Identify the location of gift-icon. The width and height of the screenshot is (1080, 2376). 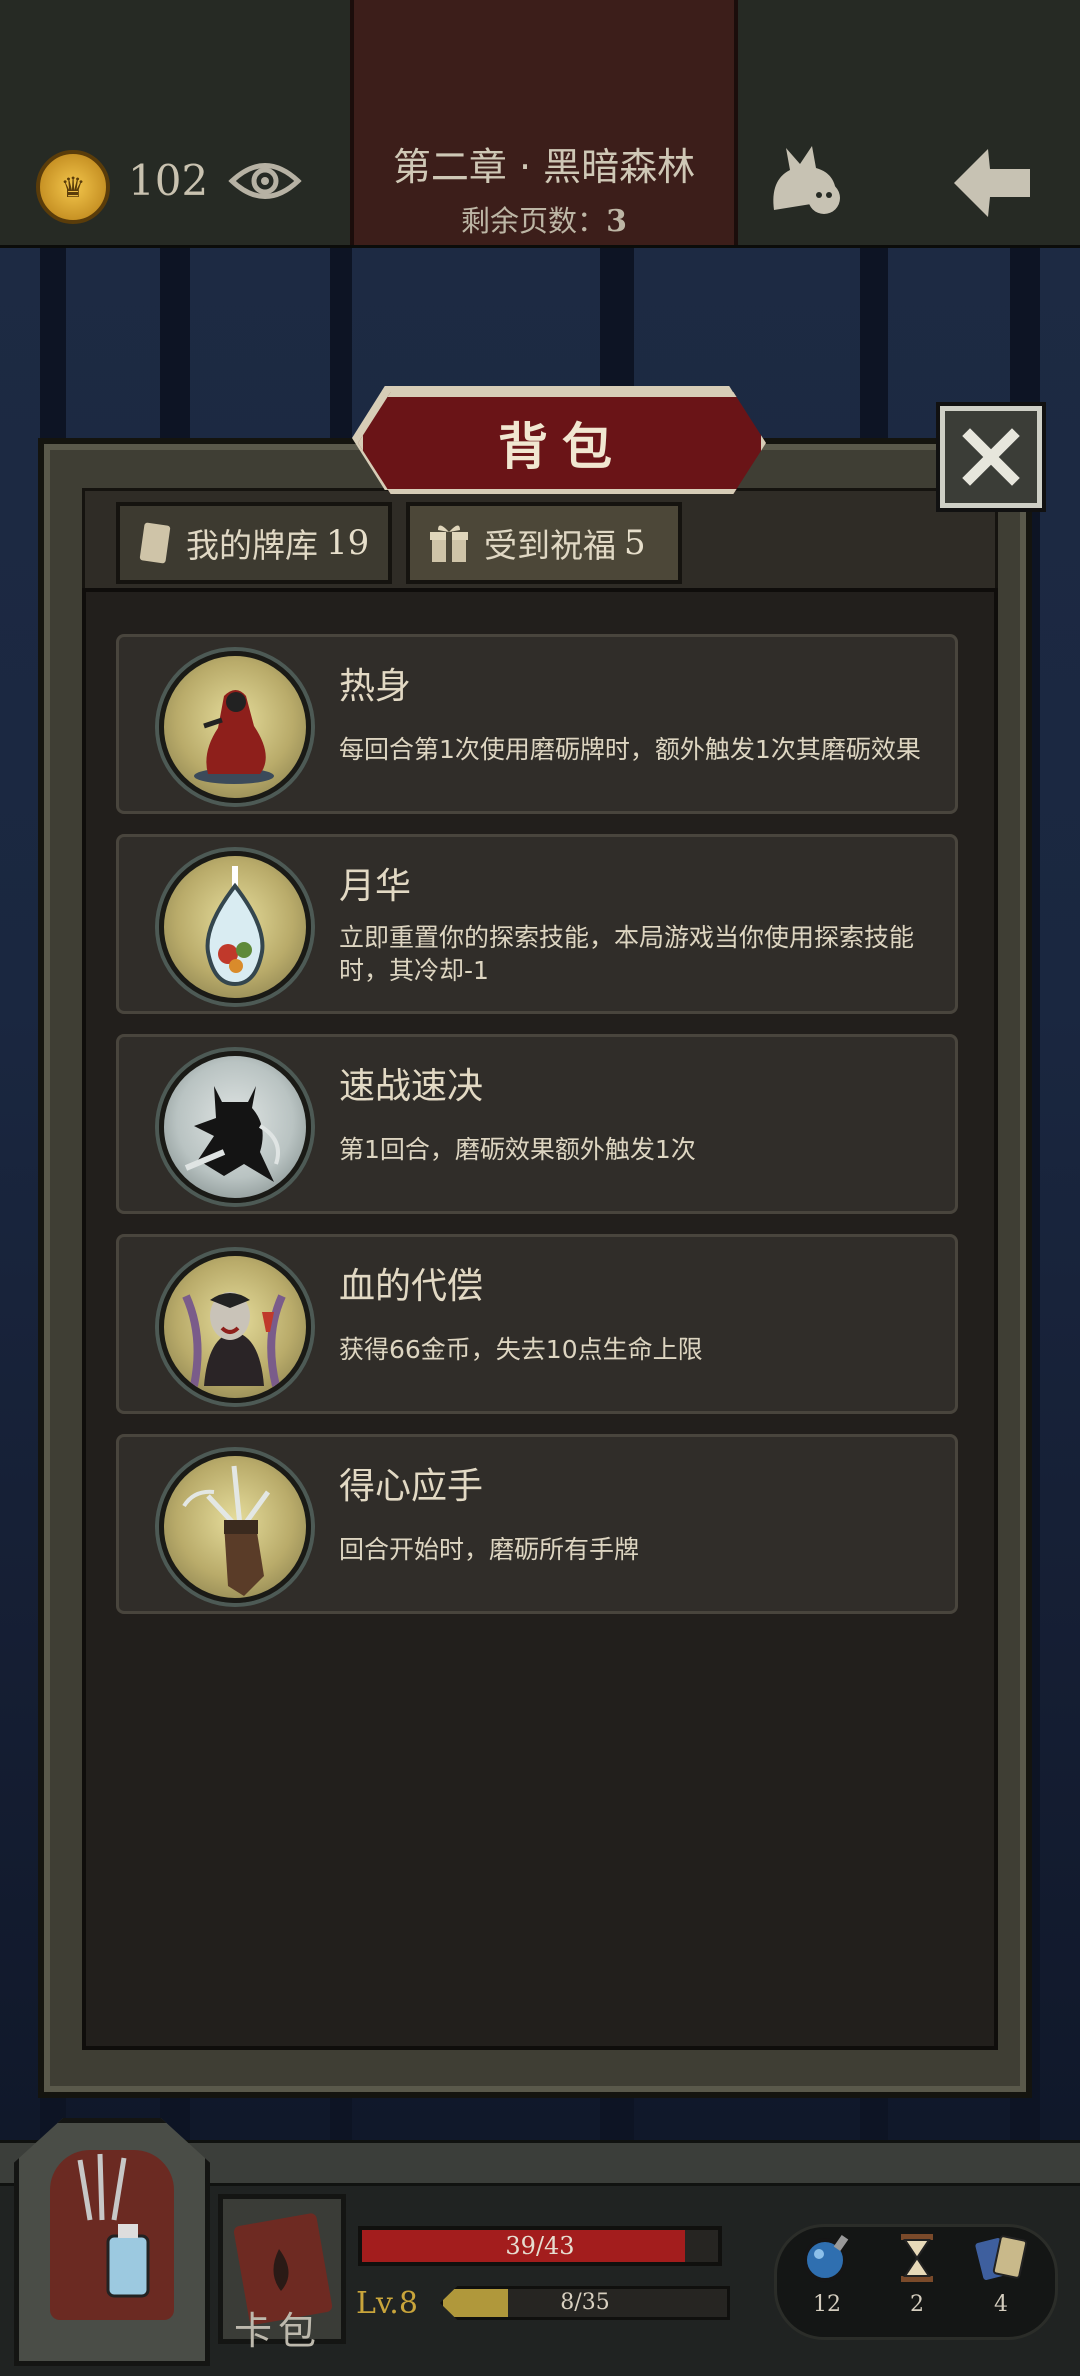
(449, 543).